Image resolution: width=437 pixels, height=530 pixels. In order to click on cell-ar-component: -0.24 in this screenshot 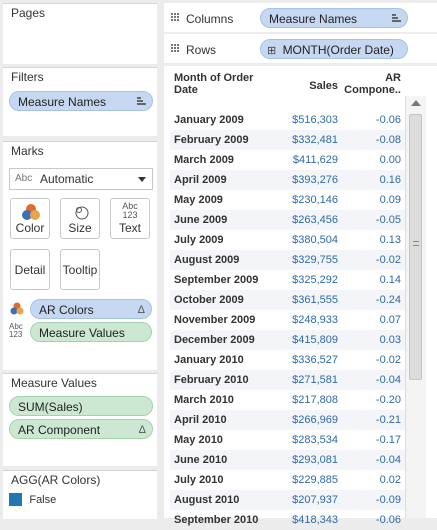, I will do `click(372, 300)`.